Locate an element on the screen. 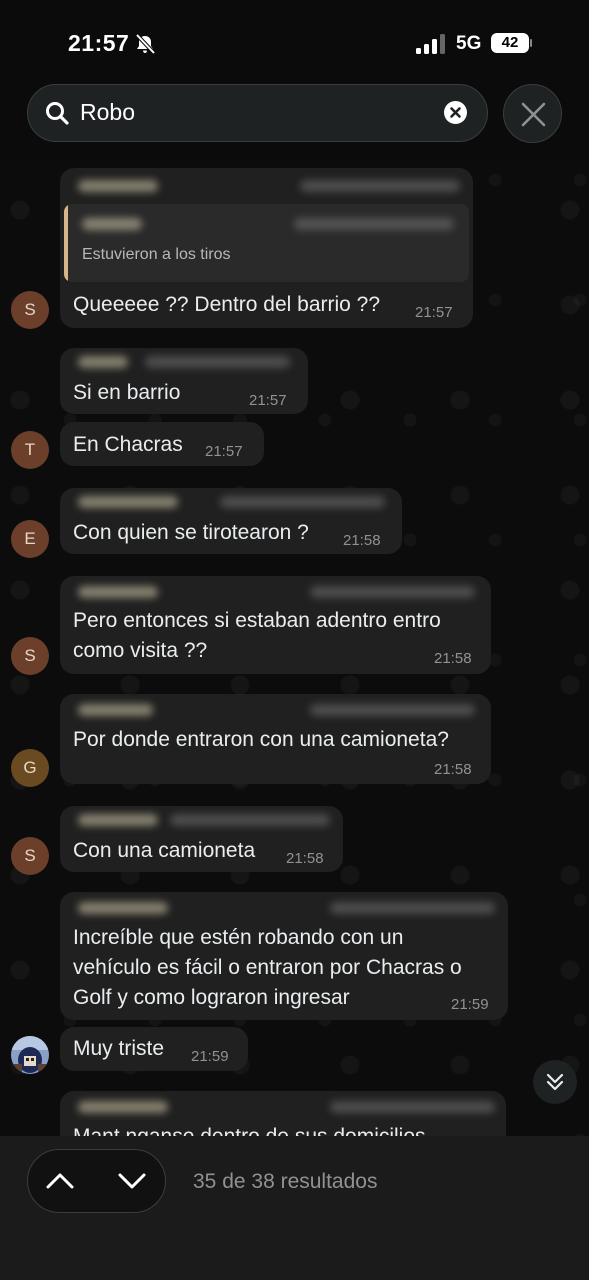 The width and height of the screenshot is (589, 1280). message-text: Muy triste is located at coordinates (119, 1048).